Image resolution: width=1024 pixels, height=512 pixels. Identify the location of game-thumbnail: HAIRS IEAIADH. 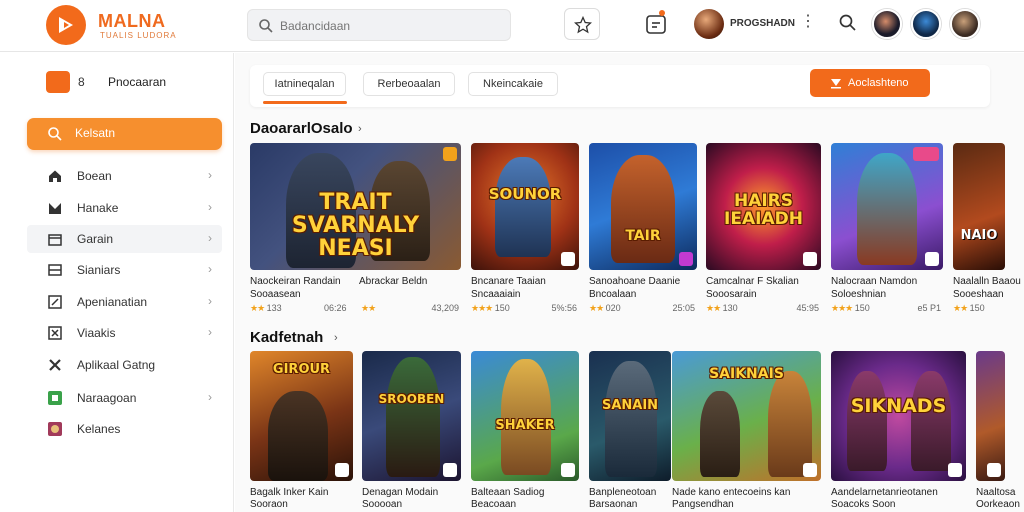
(763, 206).